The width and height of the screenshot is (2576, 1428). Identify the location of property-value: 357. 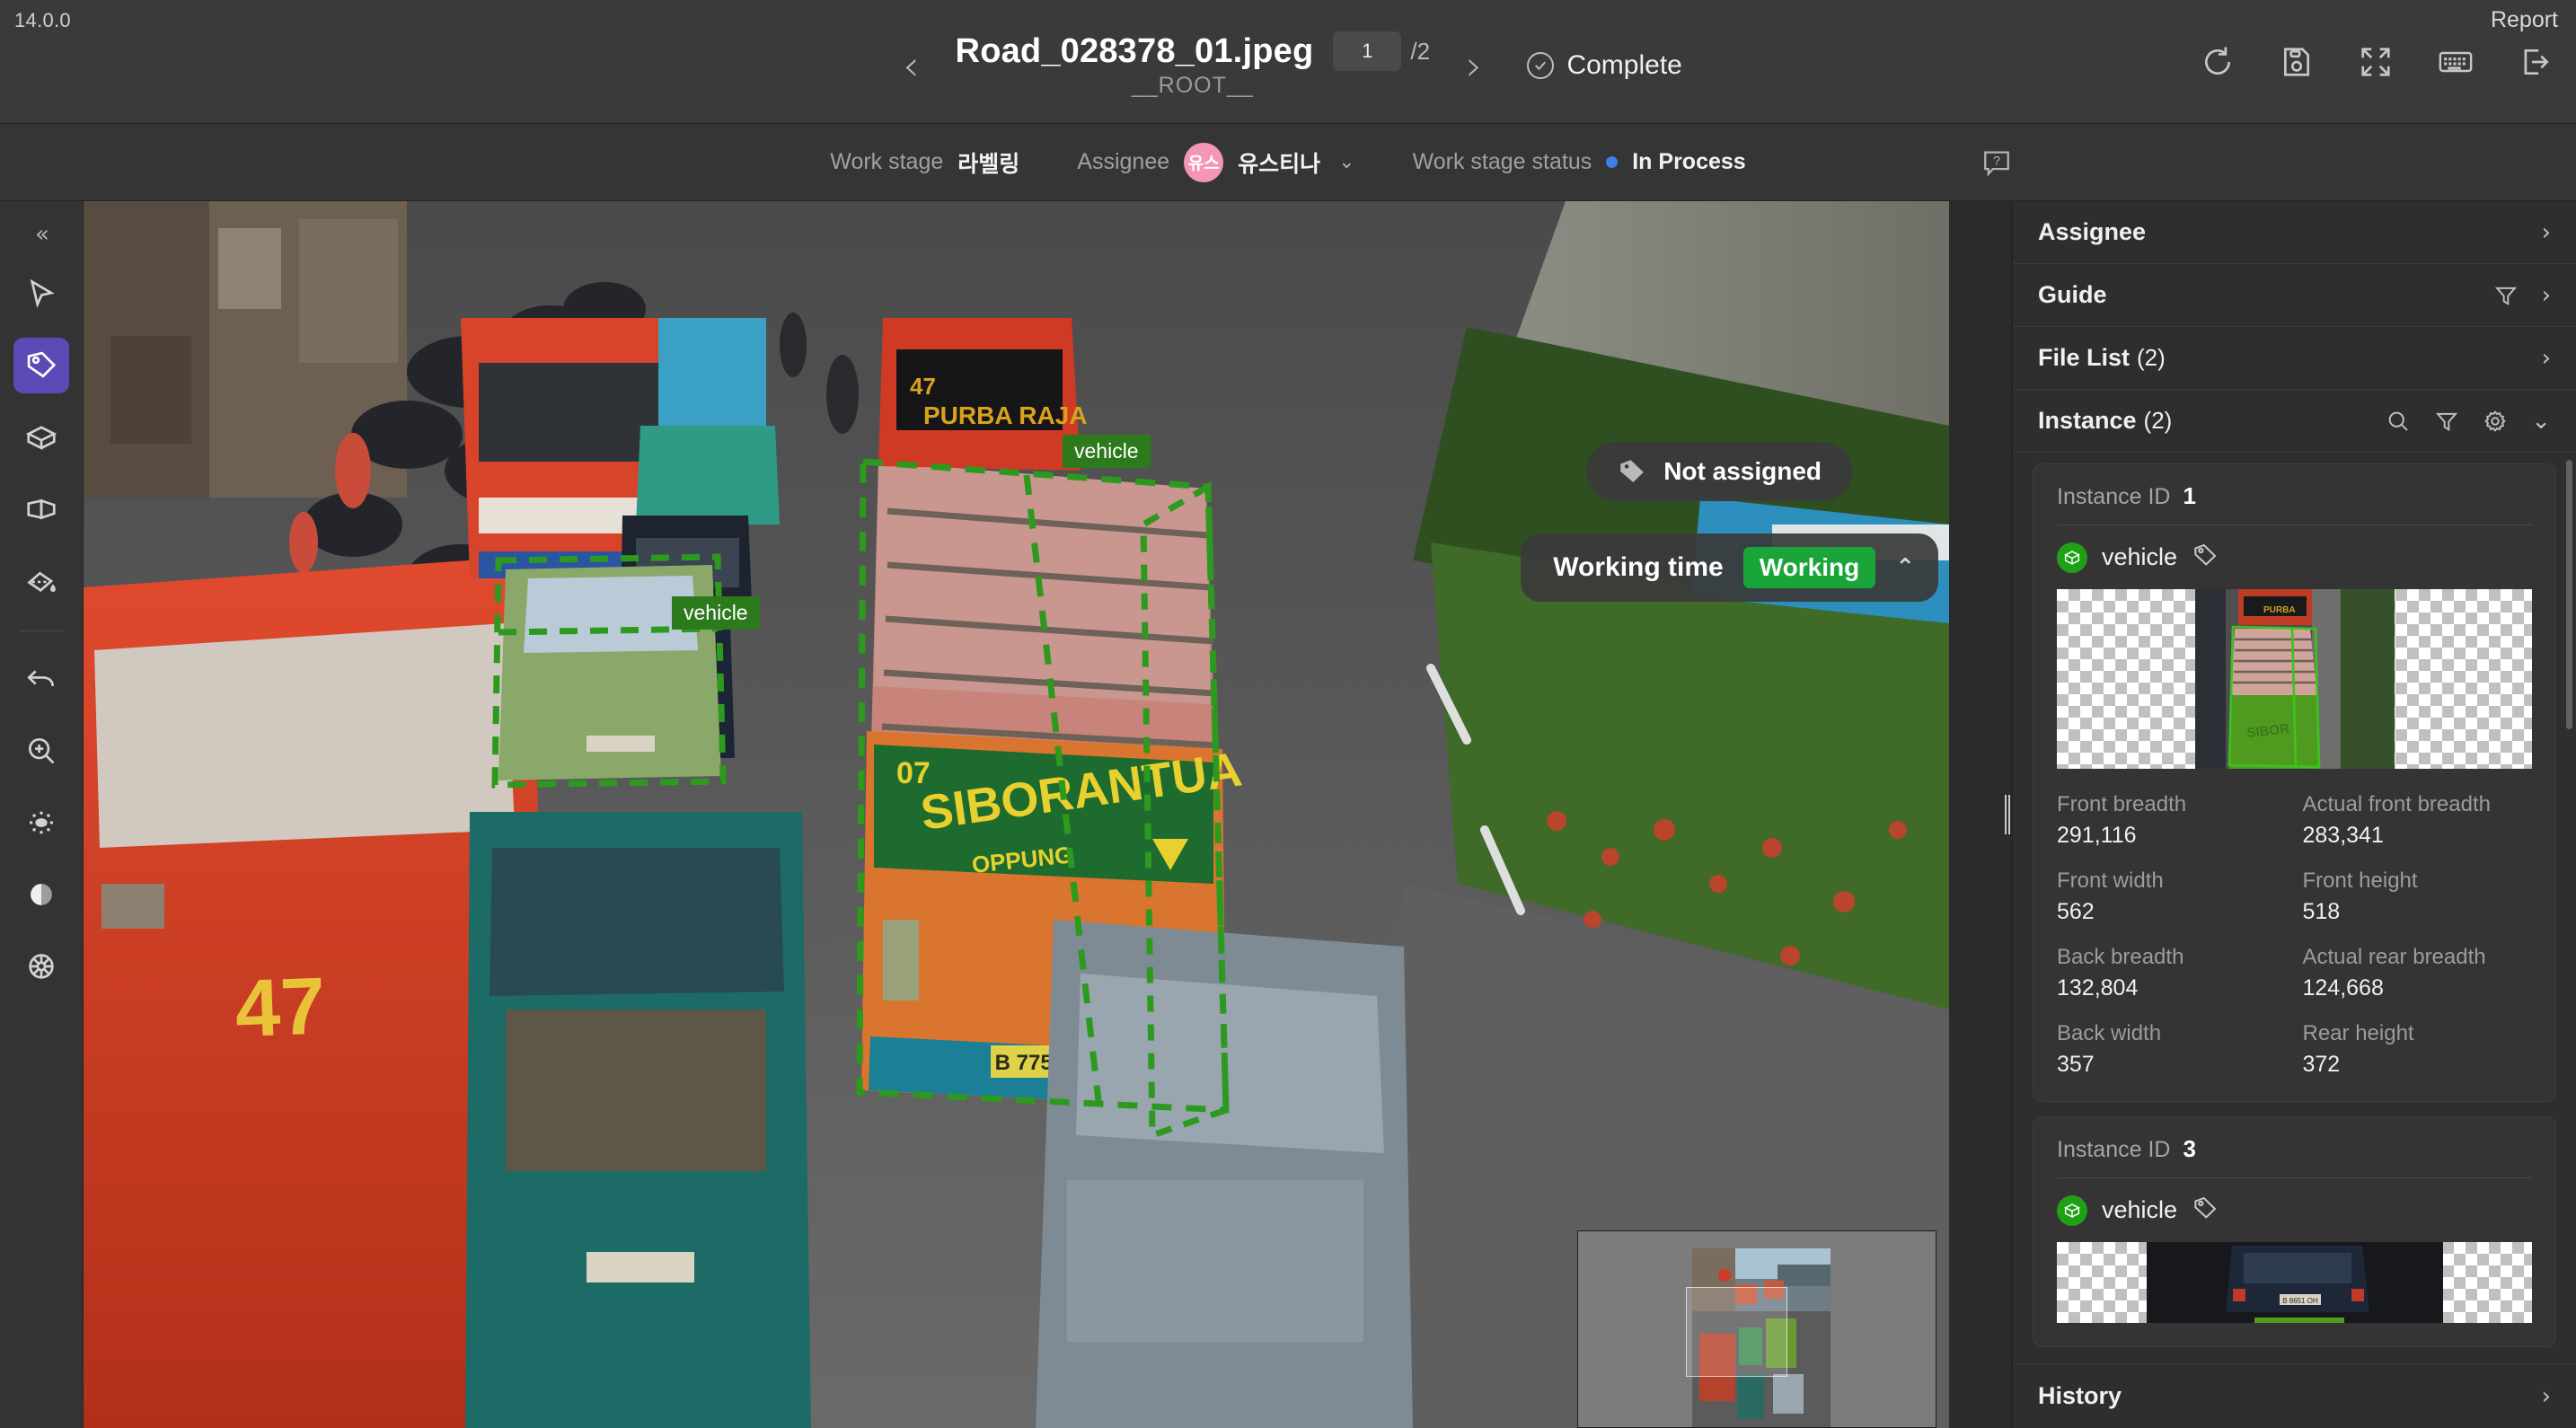
(2076, 1065).